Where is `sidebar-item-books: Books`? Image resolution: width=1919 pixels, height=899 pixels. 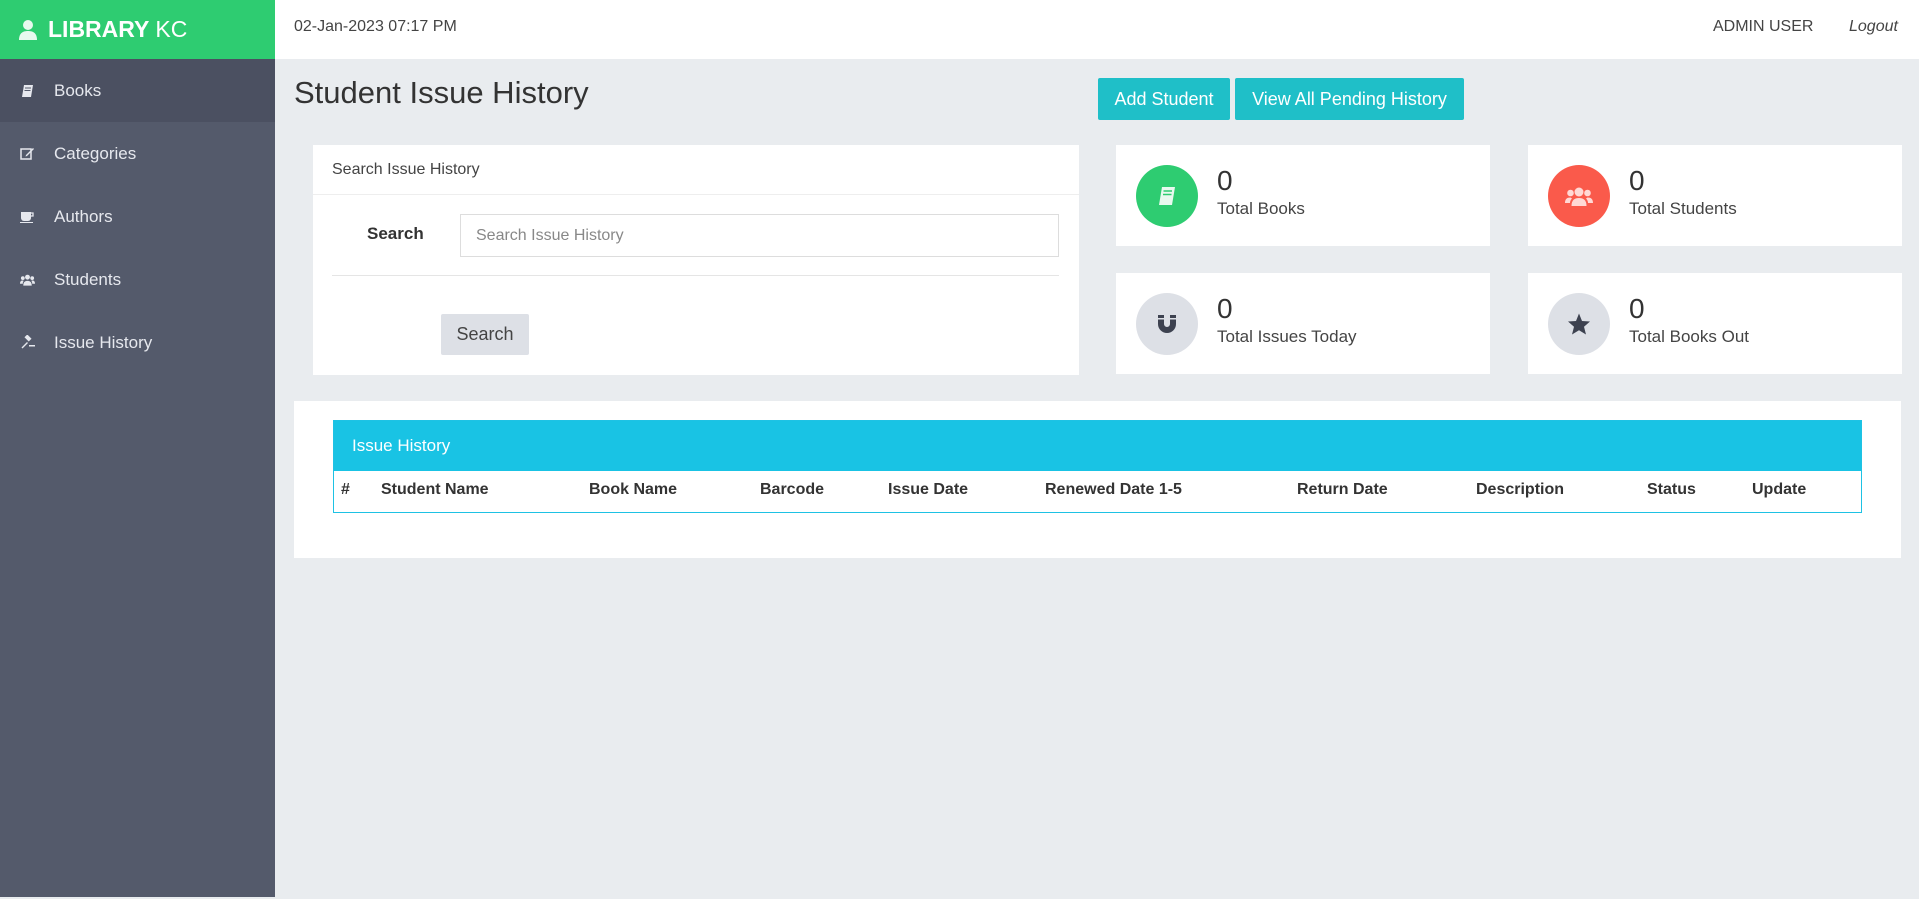 sidebar-item-books: Books is located at coordinates (137, 90).